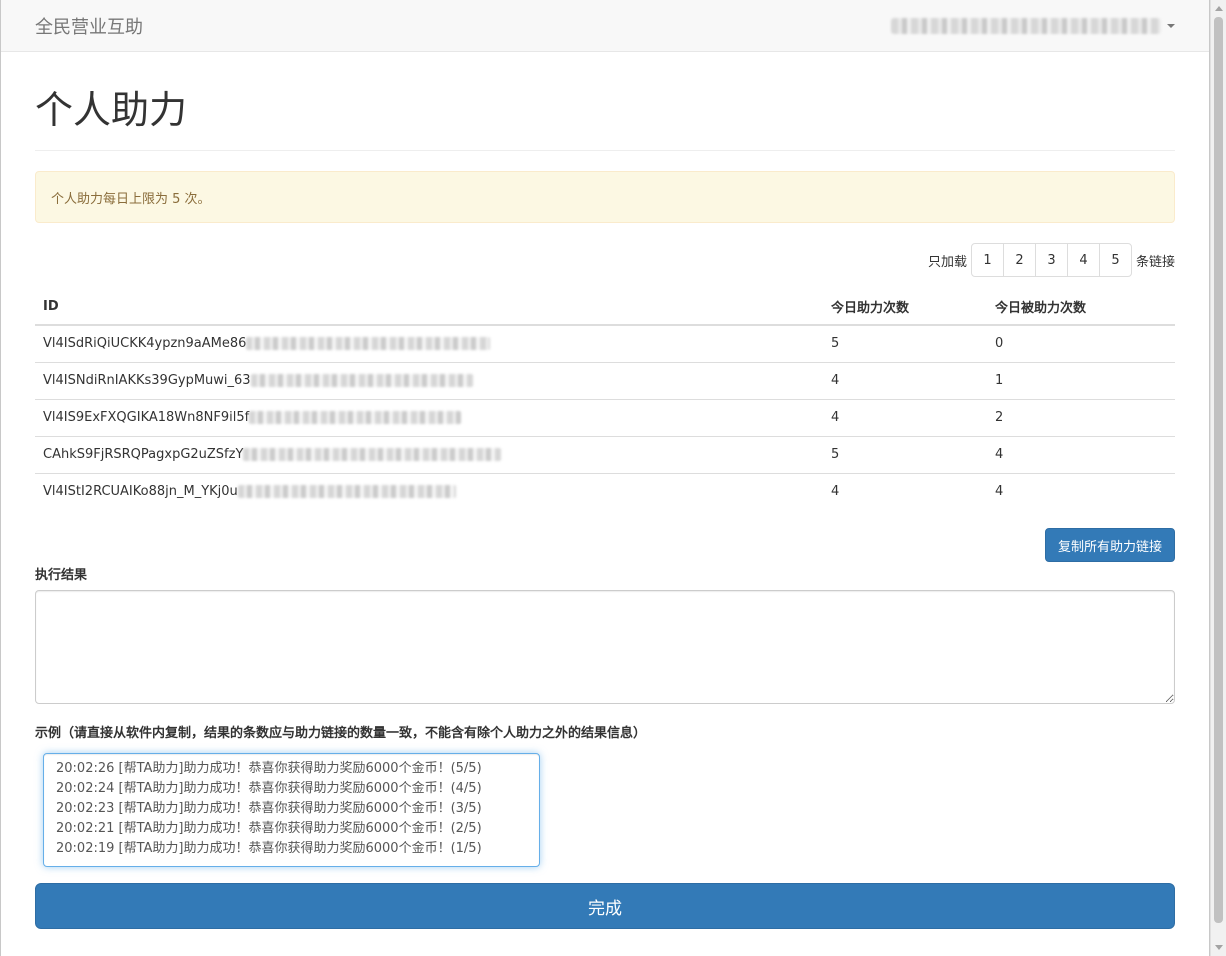 This screenshot has height=956, width=1226. I want to click on row-id-cell: Vl4IStI2RCUAIKo88jn_M_YKj0u, so click(429, 491).